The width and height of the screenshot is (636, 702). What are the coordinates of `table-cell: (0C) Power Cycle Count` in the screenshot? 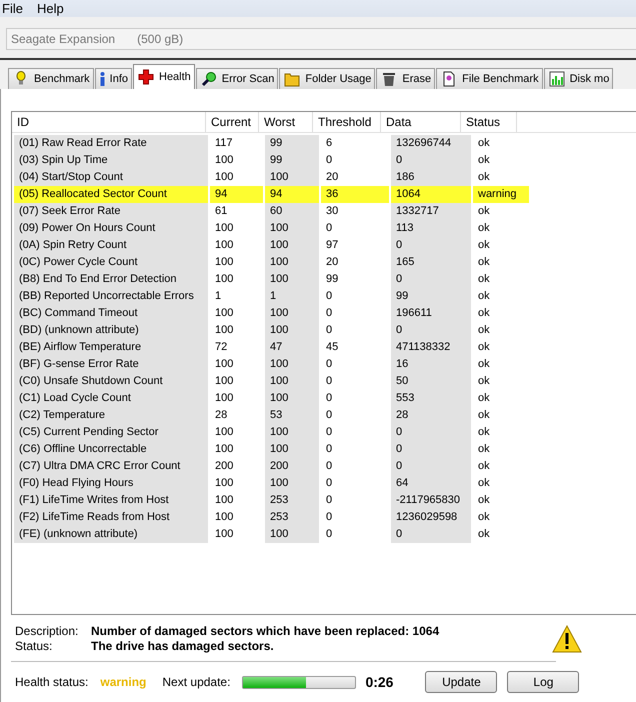 It's located at (111, 262).